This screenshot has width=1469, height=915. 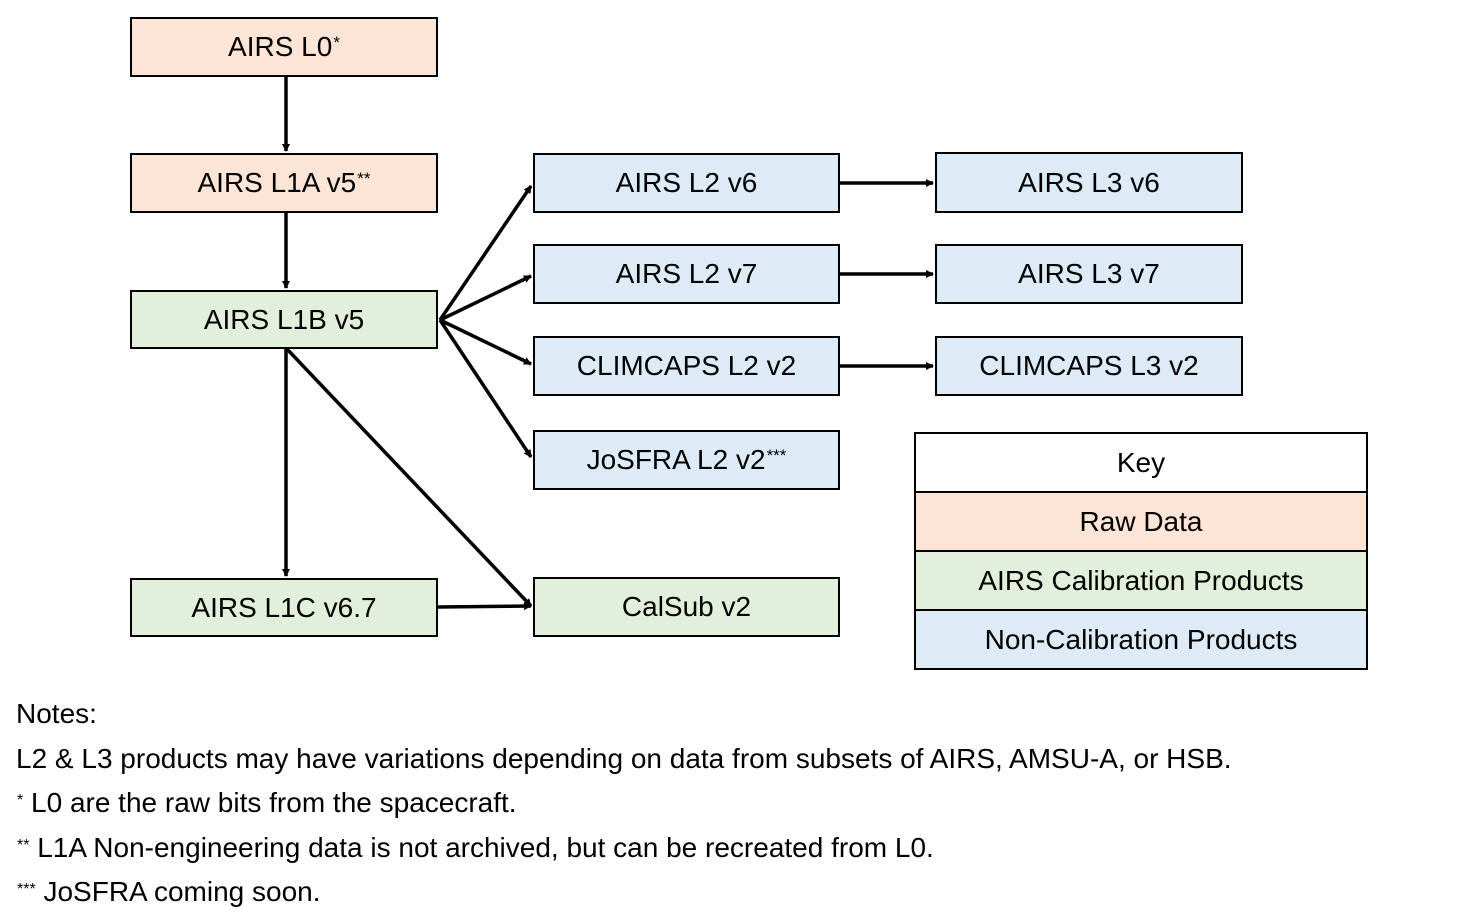 I want to click on node-label: AIRS L2 v6, so click(x=686, y=182).